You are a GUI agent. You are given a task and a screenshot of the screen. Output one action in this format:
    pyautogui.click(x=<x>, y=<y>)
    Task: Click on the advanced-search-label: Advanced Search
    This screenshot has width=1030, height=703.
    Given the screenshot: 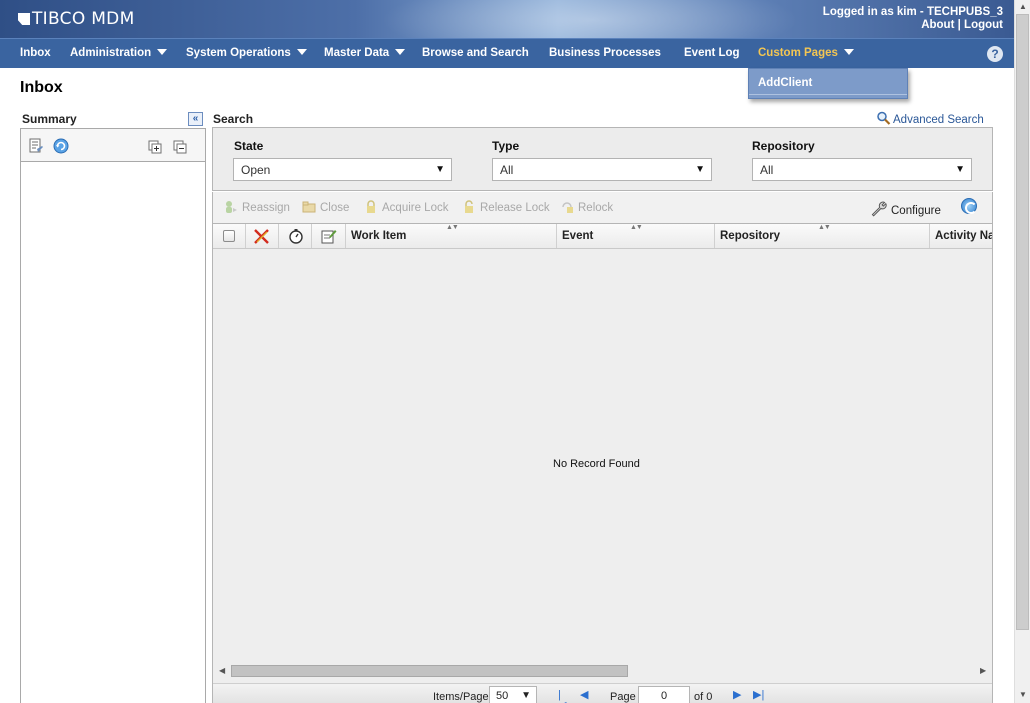 What is the action you would take?
    pyautogui.click(x=938, y=120)
    